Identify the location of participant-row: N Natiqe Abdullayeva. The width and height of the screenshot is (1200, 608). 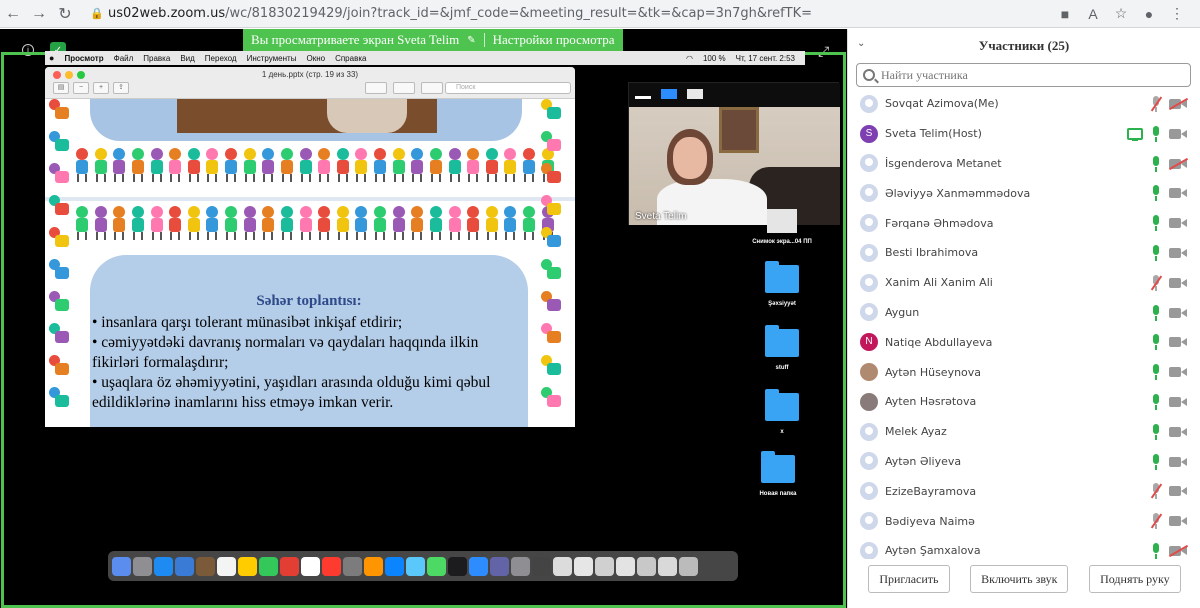
(1024, 342).